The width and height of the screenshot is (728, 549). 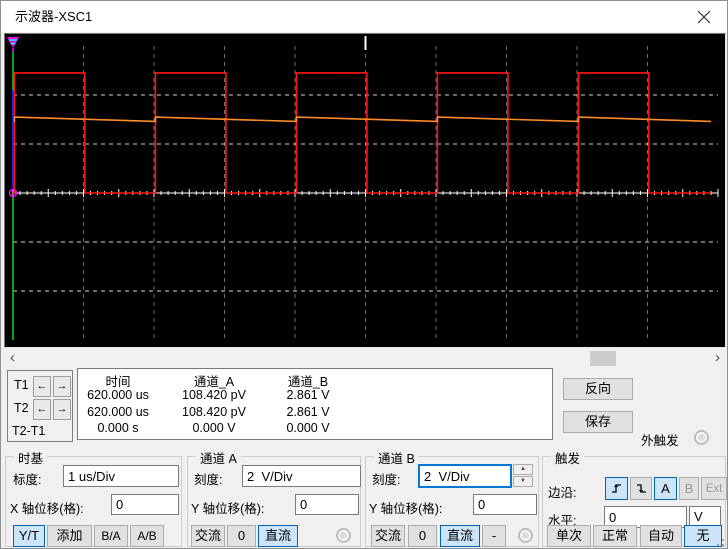 What do you see at coordinates (278, 536) in the screenshot?
I see `channel-a-dc-button: 直流` at bounding box center [278, 536].